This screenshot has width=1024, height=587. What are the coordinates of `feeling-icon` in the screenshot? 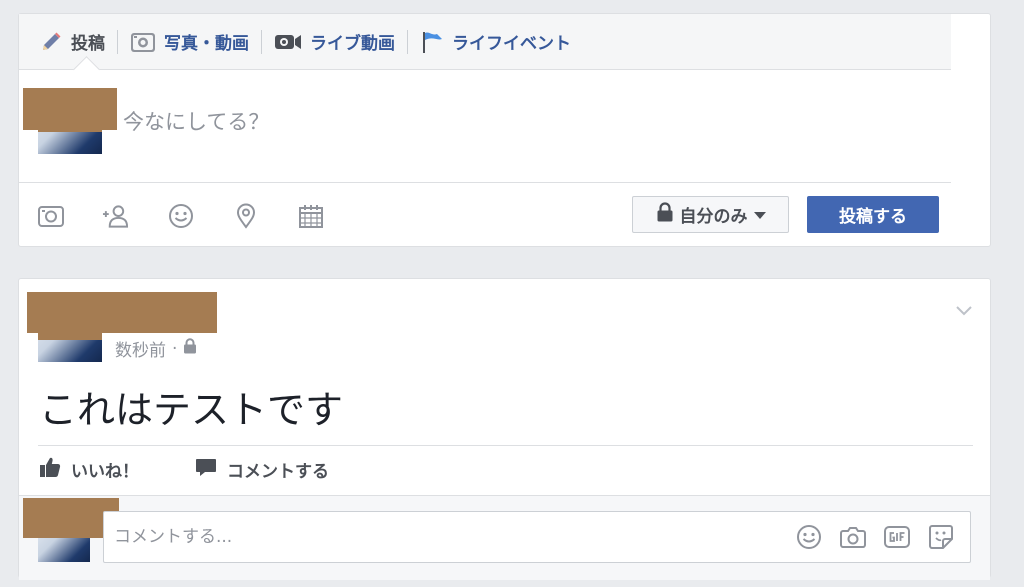 It's located at (180, 215).